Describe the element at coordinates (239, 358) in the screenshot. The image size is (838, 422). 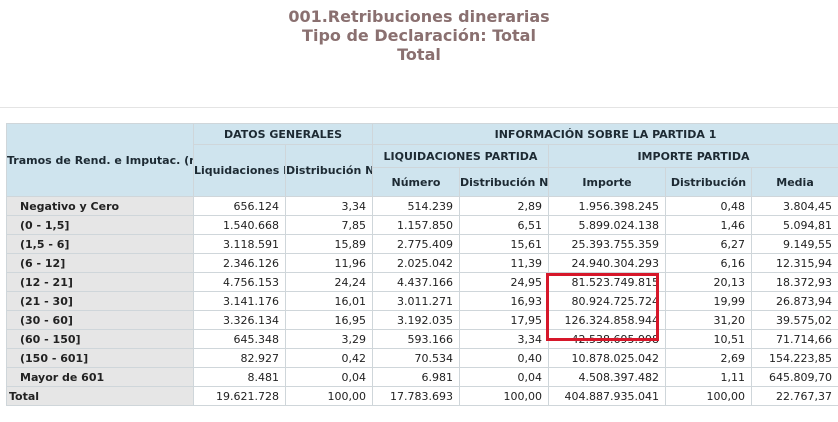
I see `cell-liquidaciones-total: 82.927` at that location.